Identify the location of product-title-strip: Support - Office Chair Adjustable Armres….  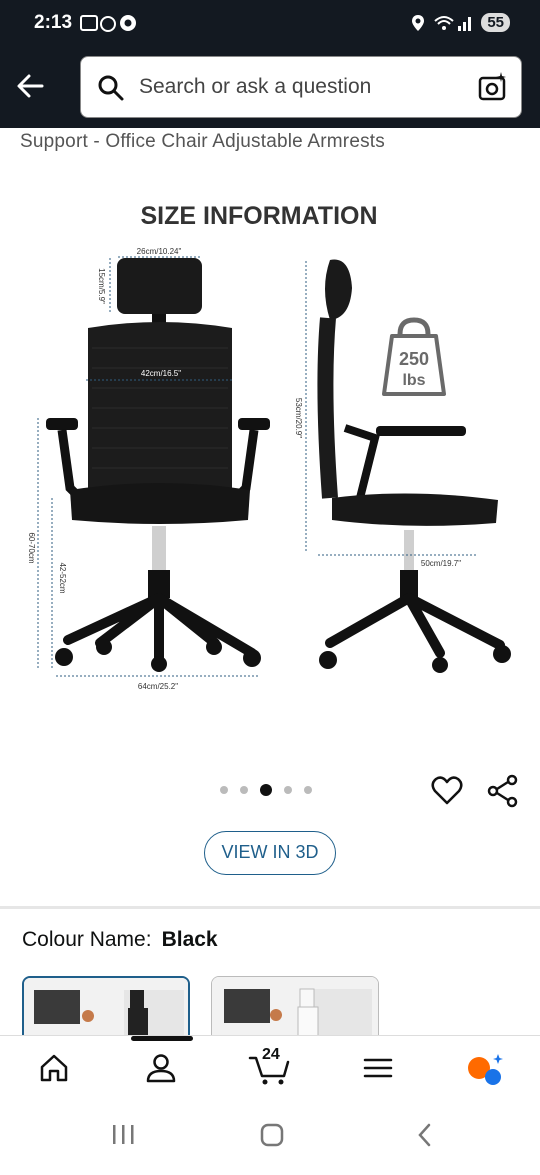
(270, 143).